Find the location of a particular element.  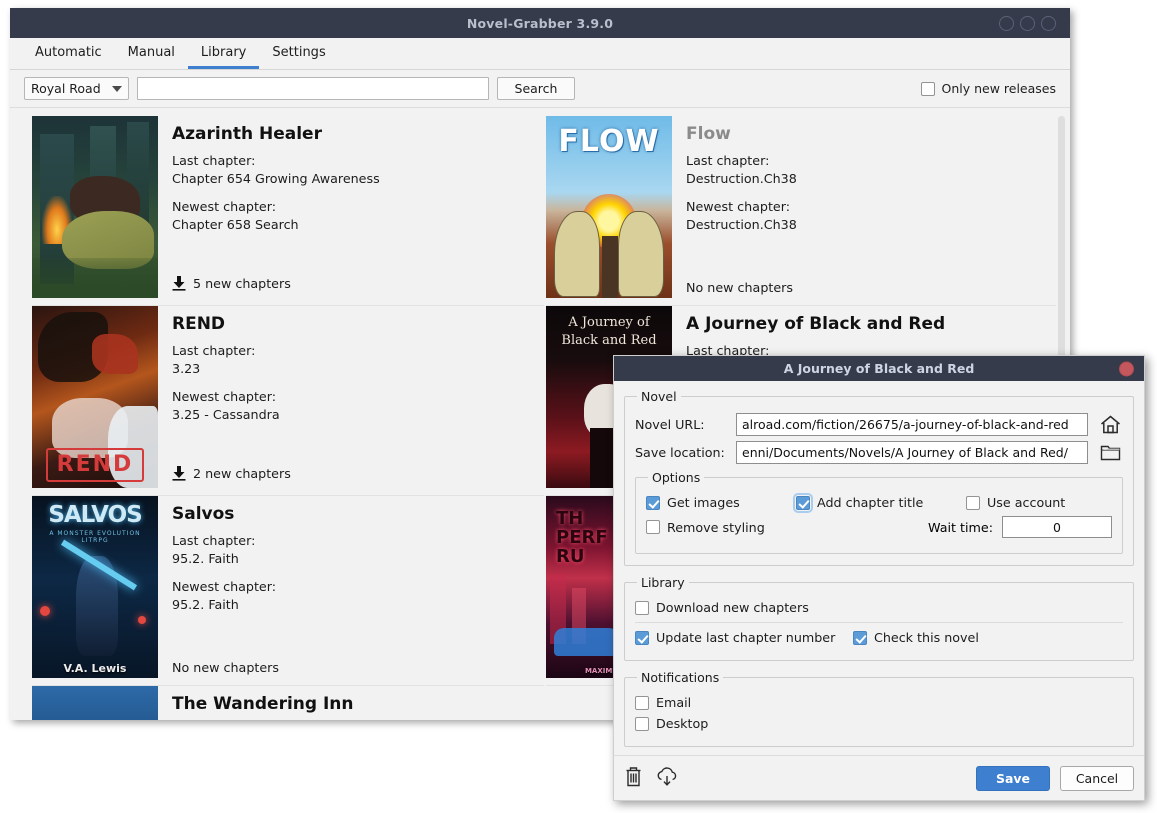

newest-chapter-value: Chapter 658 Search is located at coordinates (235, 225).